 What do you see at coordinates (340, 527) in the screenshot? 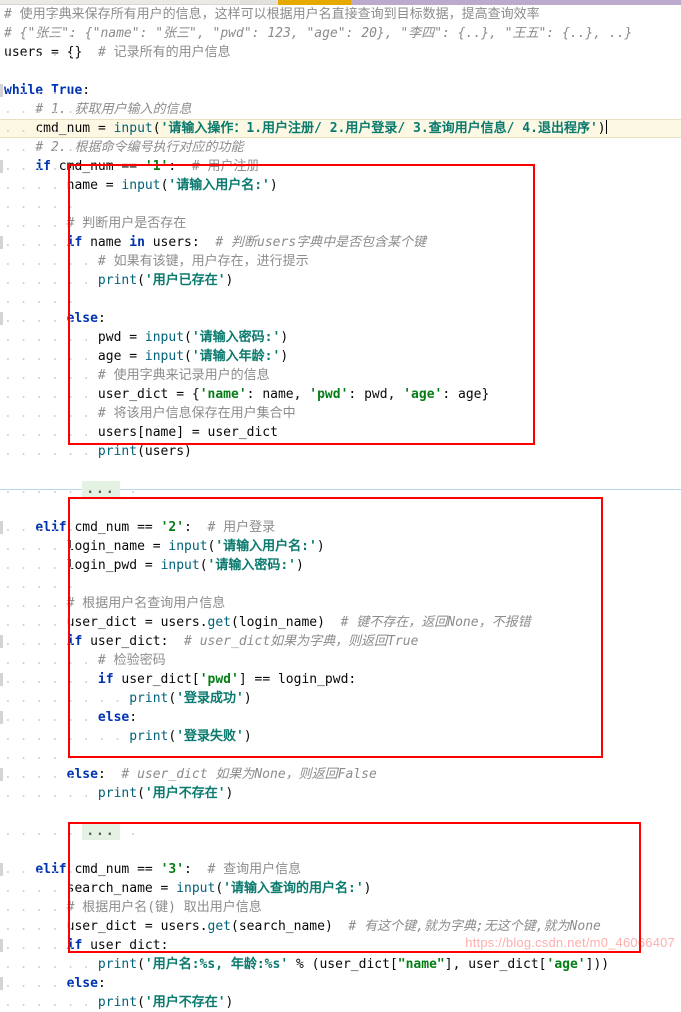
I see `code-line: . . . . . elif cmd_num == '2': # 用户登录` at bounding box center [340, 527].